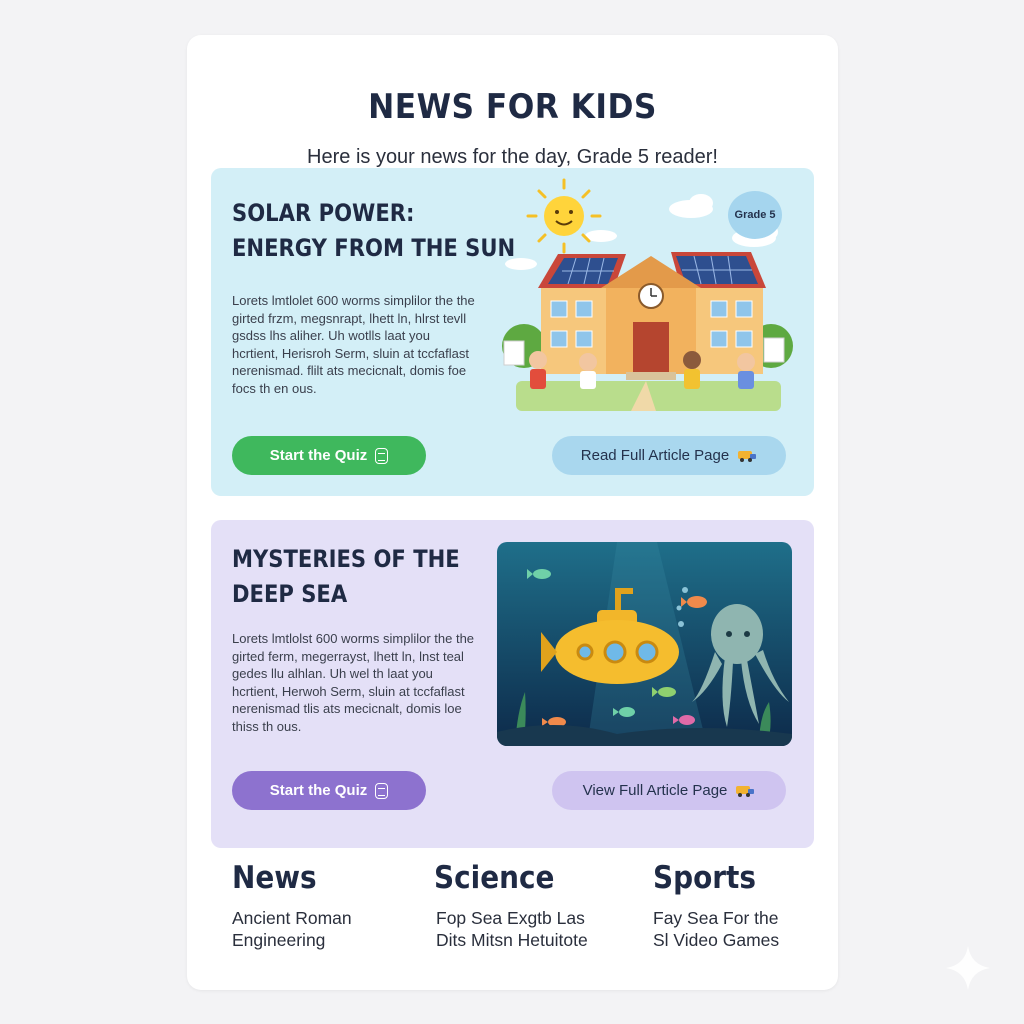 This screenshot has height=1024, width=1024. What do you see at coordinates (292, 918) in the screenshot?
I see `category-story-line1: Ancient Roman` at bounding box center [292, 918].